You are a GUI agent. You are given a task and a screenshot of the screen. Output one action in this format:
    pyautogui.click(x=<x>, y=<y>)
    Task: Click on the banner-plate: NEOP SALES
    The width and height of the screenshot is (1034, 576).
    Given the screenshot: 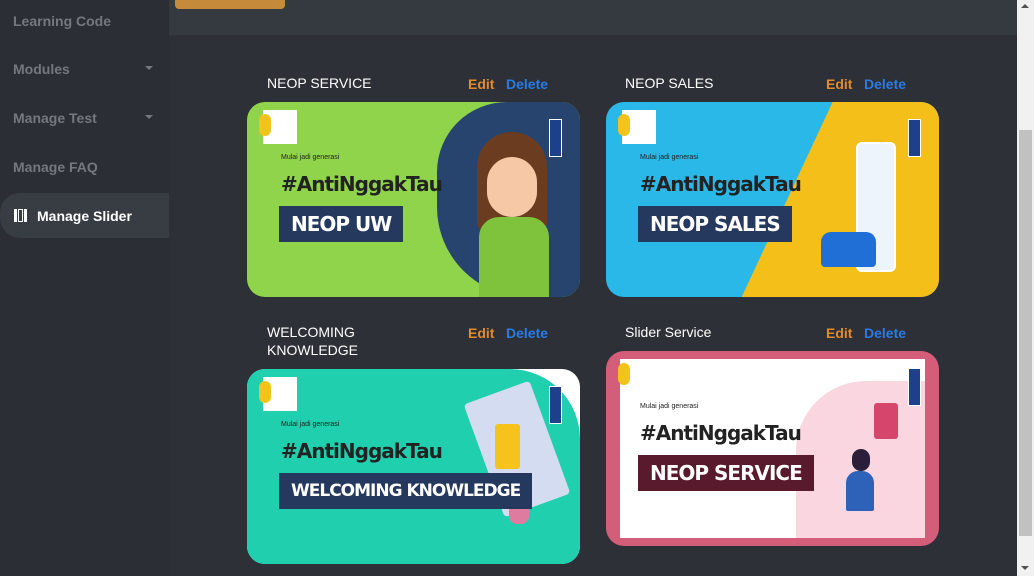 What is the action you would take?
    pyautogui.click(x=715, y=224)
    